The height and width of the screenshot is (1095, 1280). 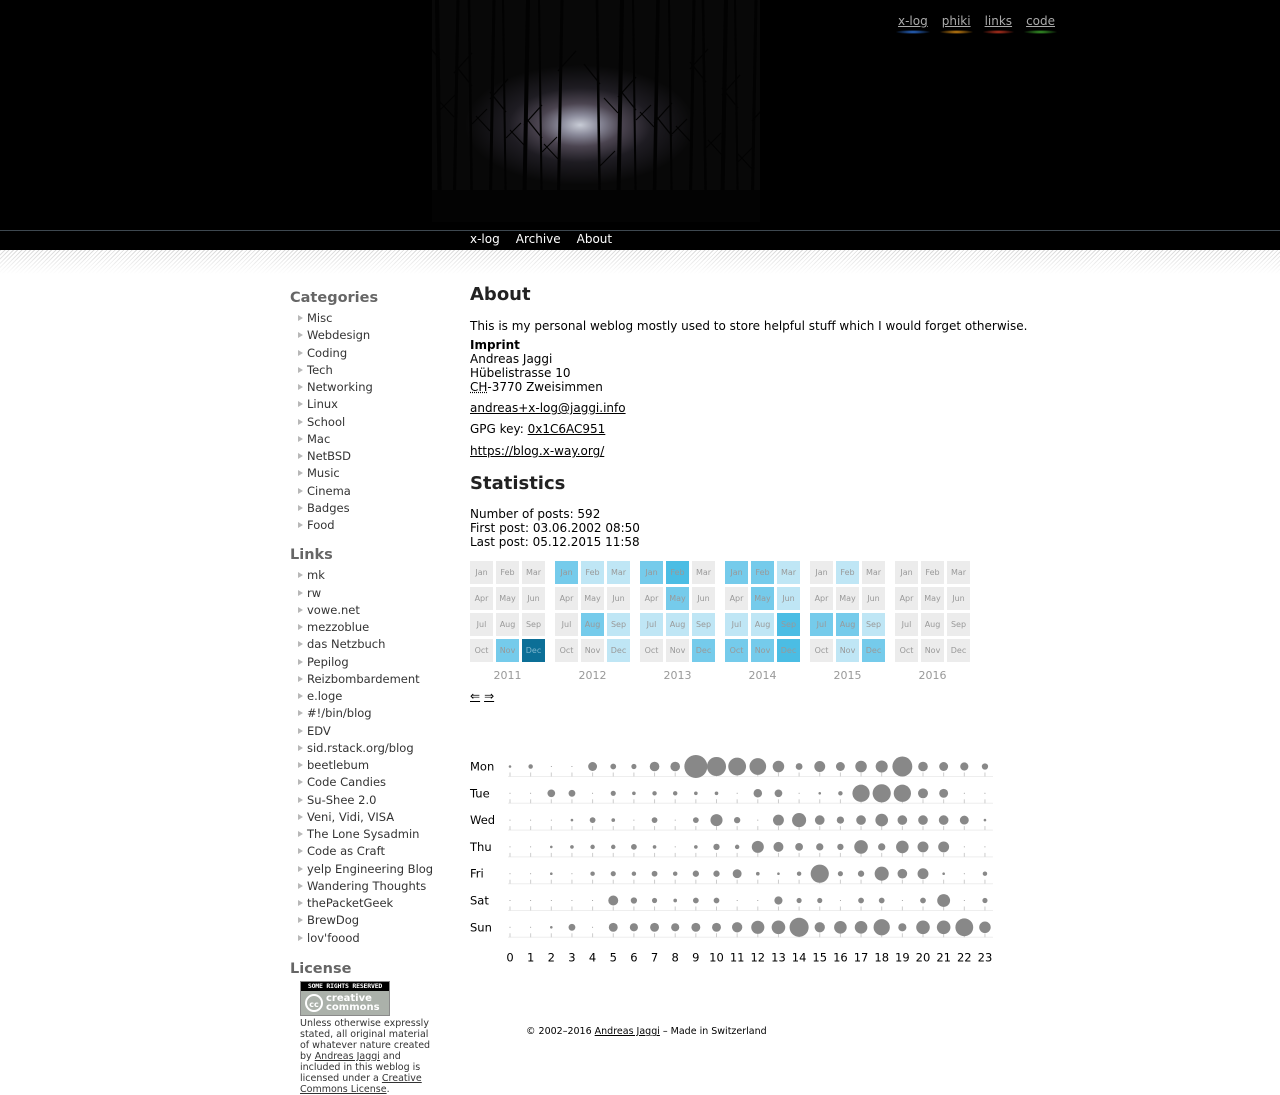 I want to click on blogroll-link: Reizbombardement, so click(x=363, y=679).